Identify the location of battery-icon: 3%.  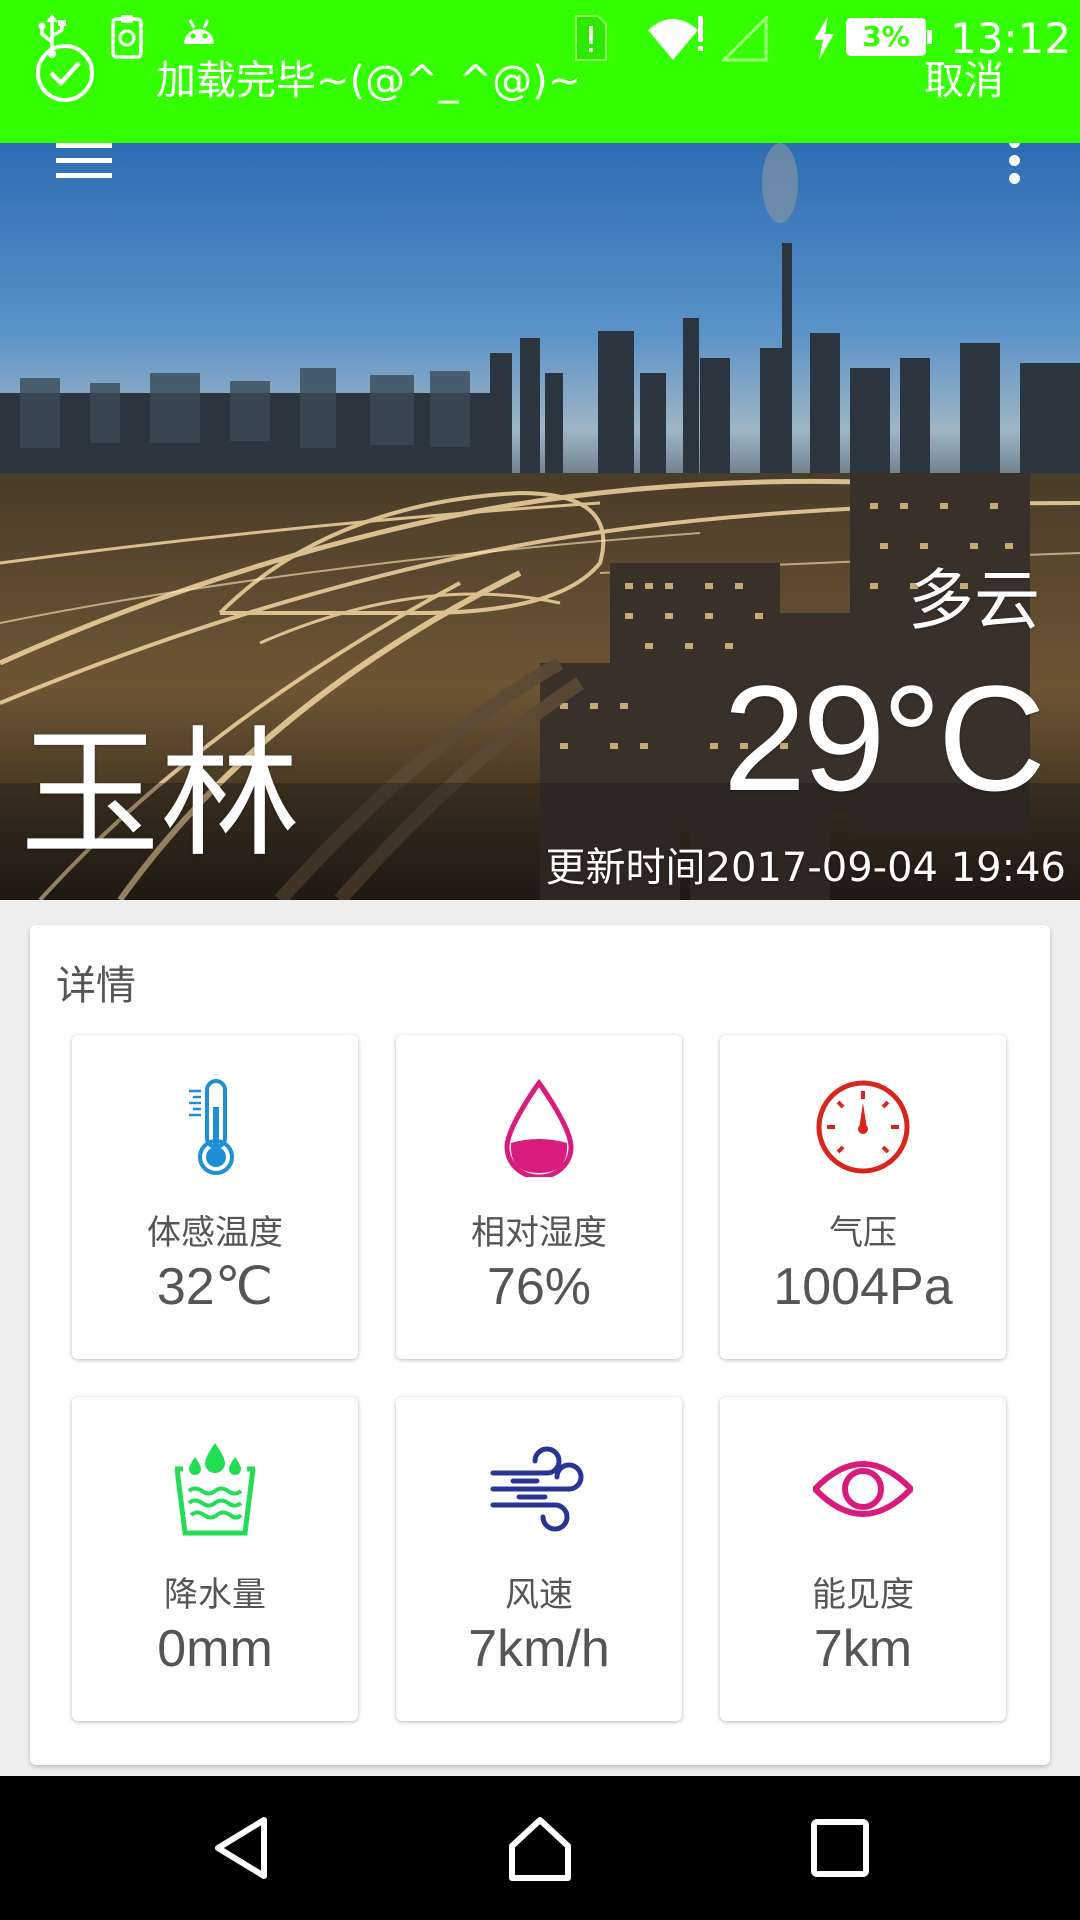
(889, 37).